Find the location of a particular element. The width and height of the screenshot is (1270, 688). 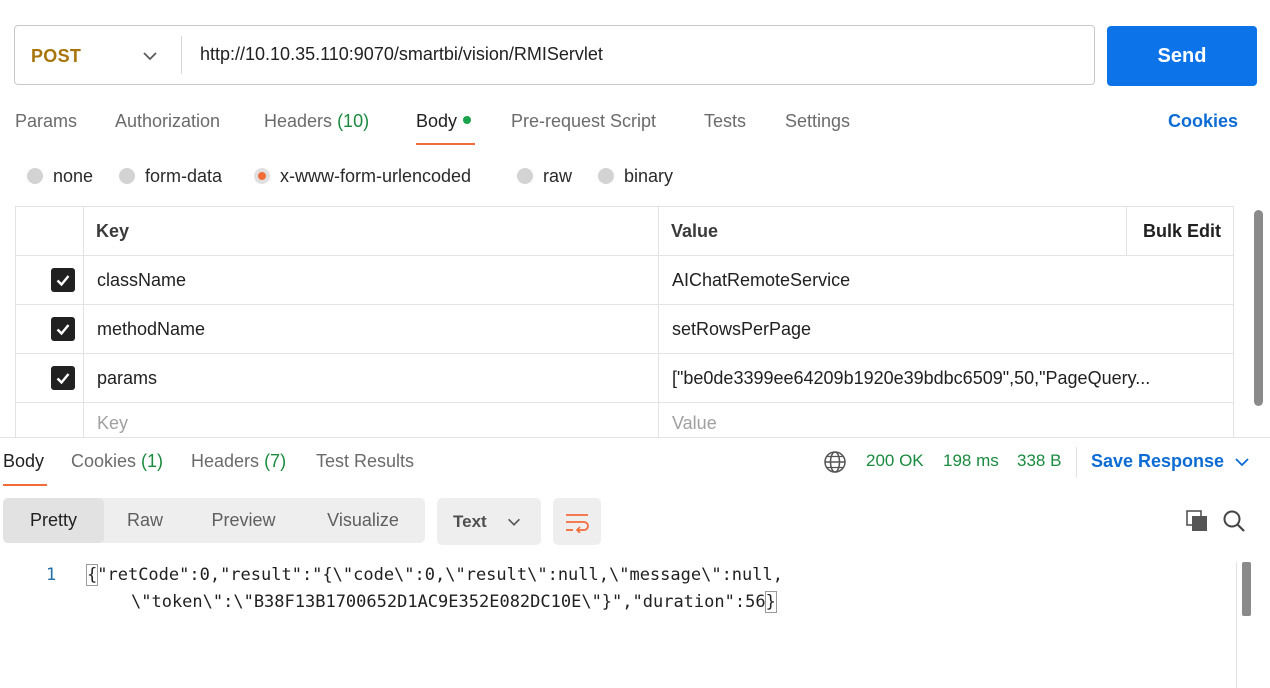

code-pane-border is located at coordinates (1236, 625).